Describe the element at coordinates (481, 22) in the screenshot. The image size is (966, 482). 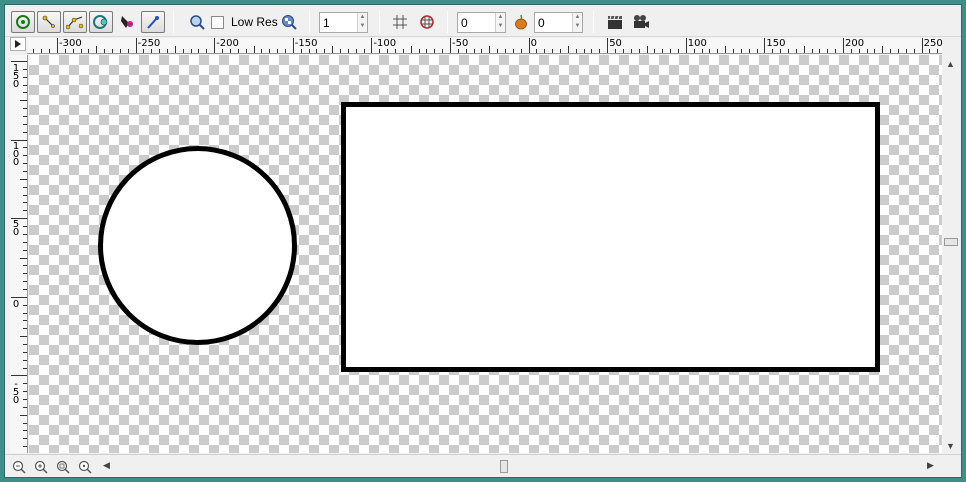
I see `onion-past-spinbox: 0 ▲ ▼` at that location.